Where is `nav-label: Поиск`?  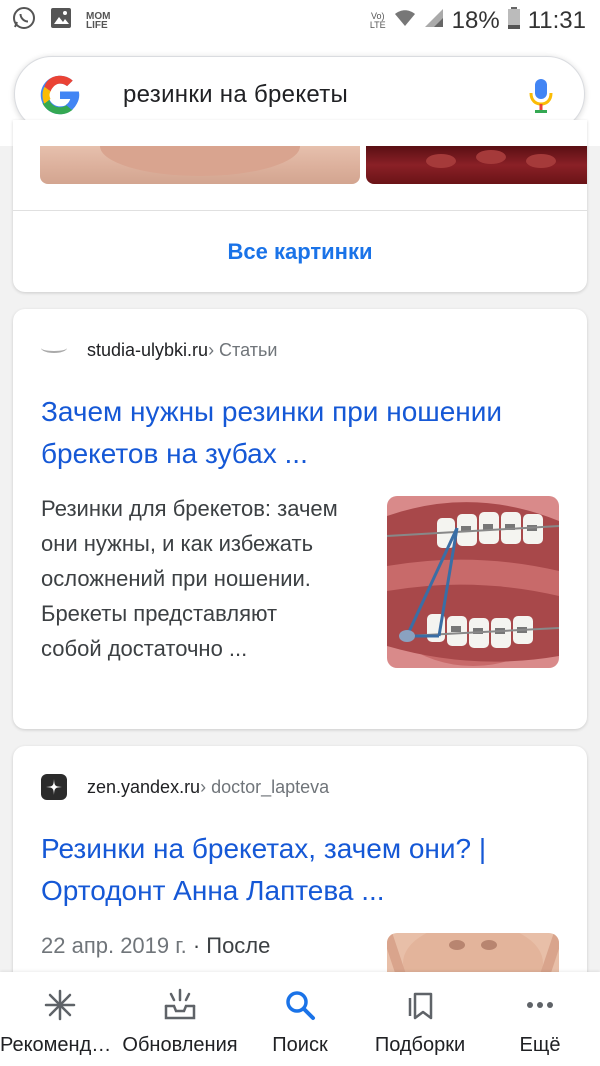 nav-label: Поиск is located at coordinates (300, 1045).